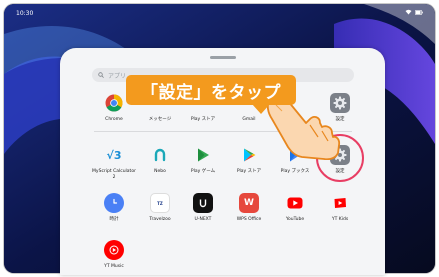 The width and height of the screenshot is (439, 277). Describe the element at coordinates (114, 103) in the screenshot. I see `chrome-icon` at that location.